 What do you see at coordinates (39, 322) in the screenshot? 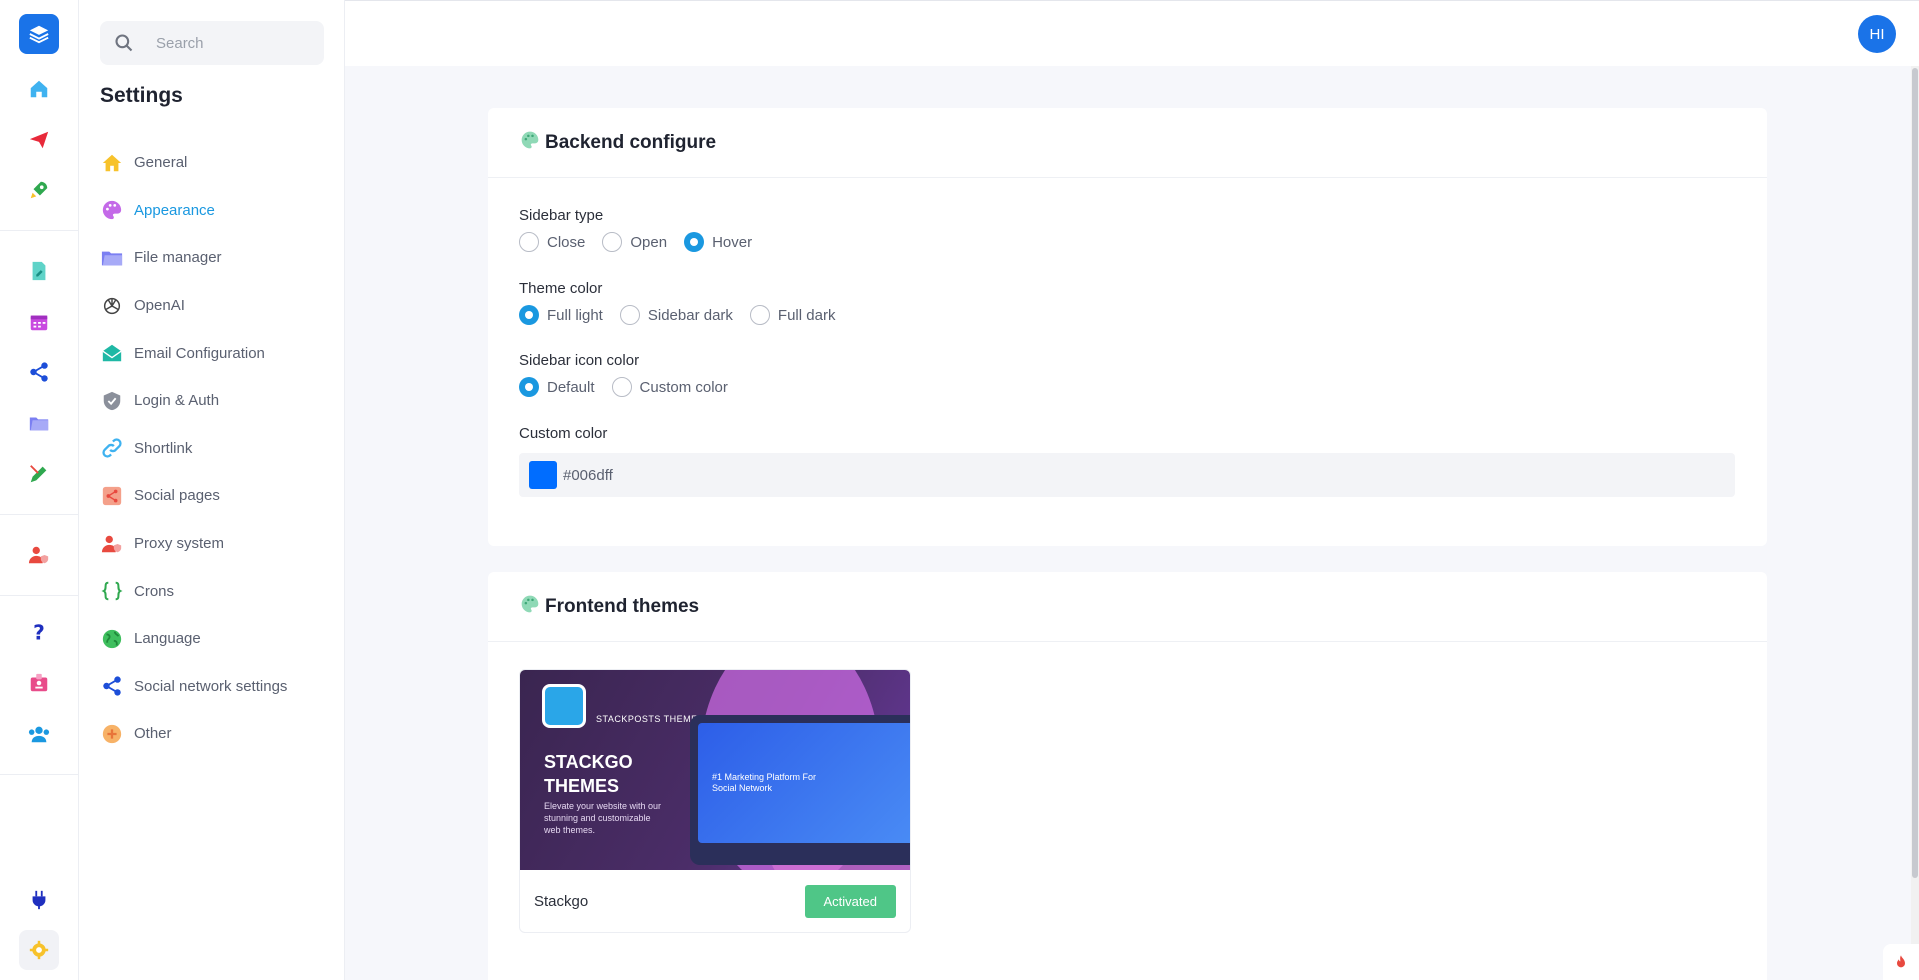
I see `calendar-icon` at bounding box center [39, 322].